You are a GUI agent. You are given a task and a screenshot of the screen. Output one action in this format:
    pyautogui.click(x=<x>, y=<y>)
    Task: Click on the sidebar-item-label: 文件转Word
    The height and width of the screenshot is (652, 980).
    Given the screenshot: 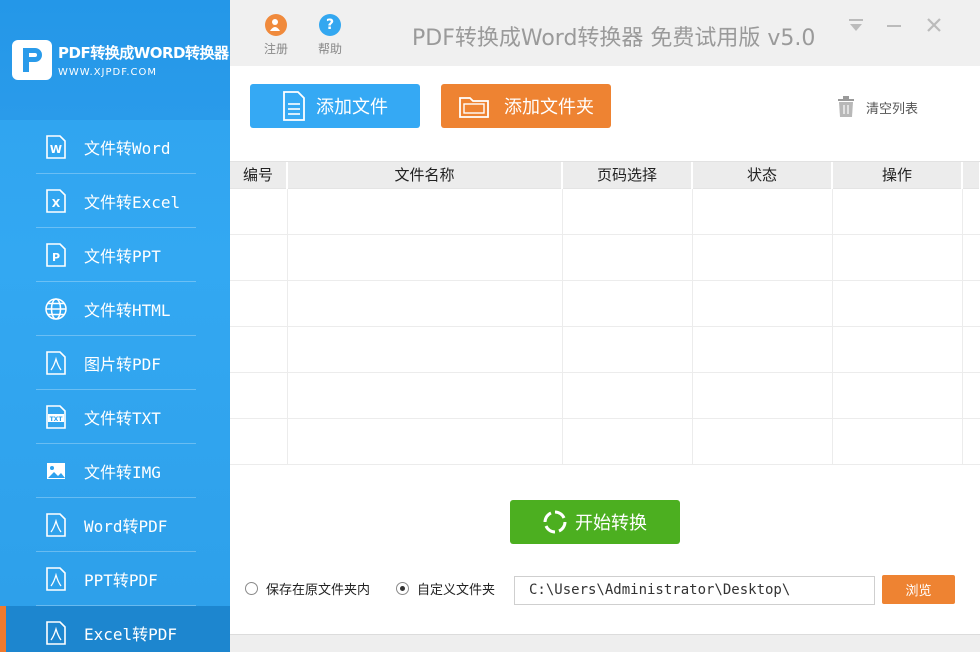 What is the action you would take?
    pyautogui.click(x=127, y=148)
    